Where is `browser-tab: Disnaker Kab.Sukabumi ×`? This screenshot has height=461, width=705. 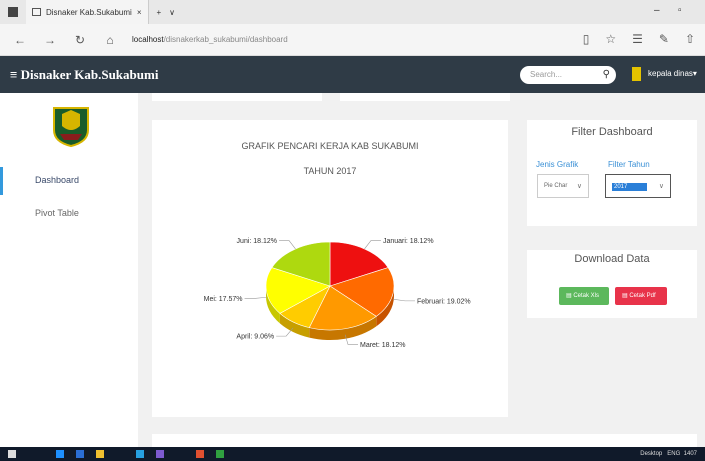
browser-tab: Disnaker Kab.Sukabumi × is located at coordinates (87, 12).